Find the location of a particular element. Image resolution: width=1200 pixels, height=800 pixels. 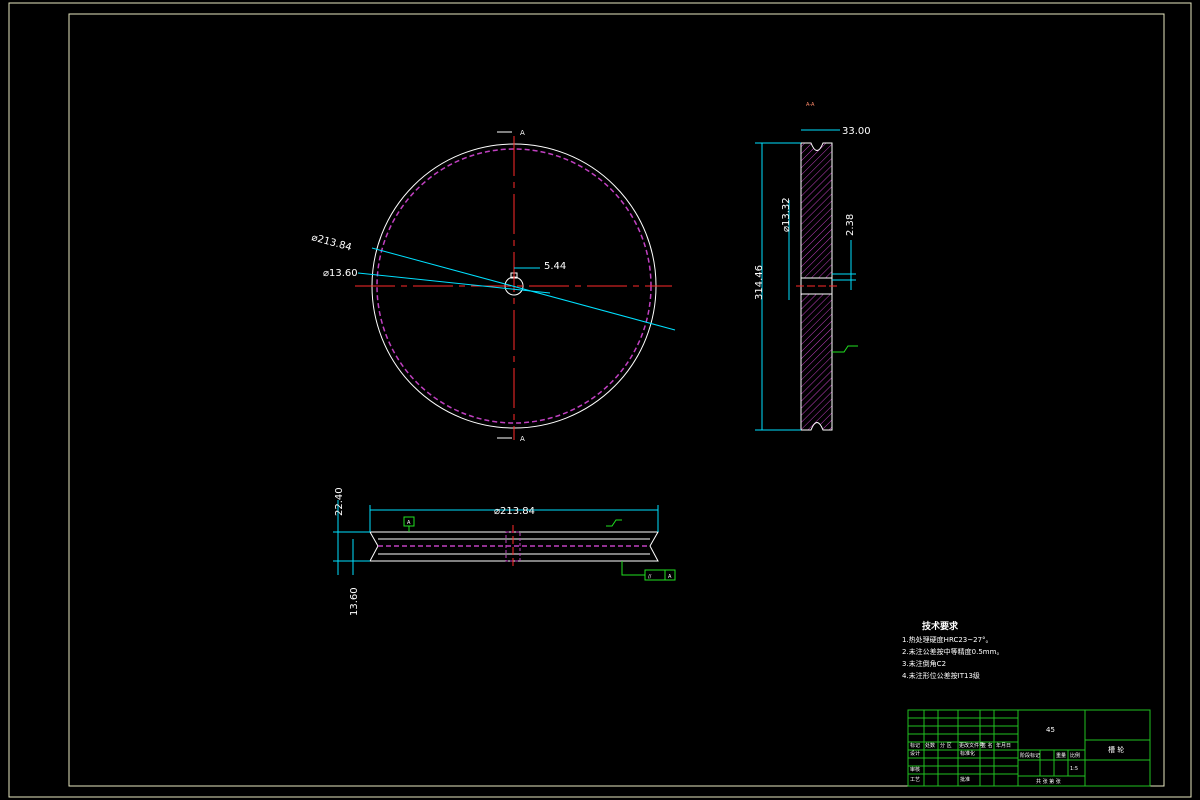

tolerance-datum: A is located at coordinates (670, 577).